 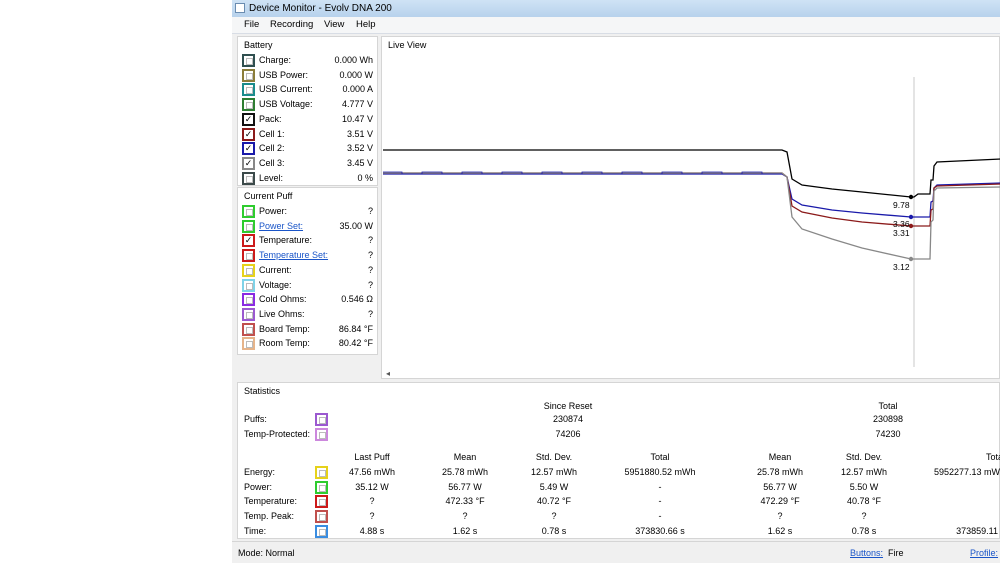 I want to click on puff-label: Temperature Set:, so click(x=293, y=255).